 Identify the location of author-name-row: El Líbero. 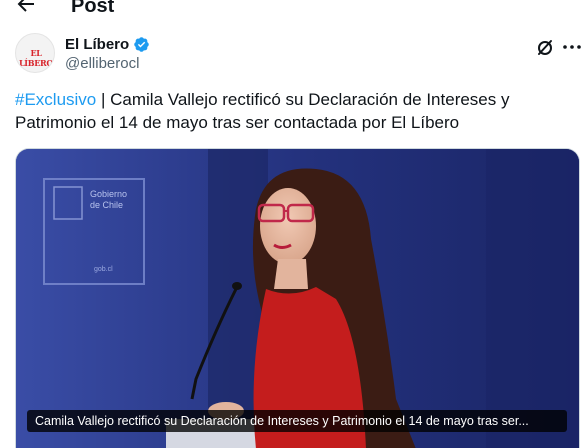
(107, 44).